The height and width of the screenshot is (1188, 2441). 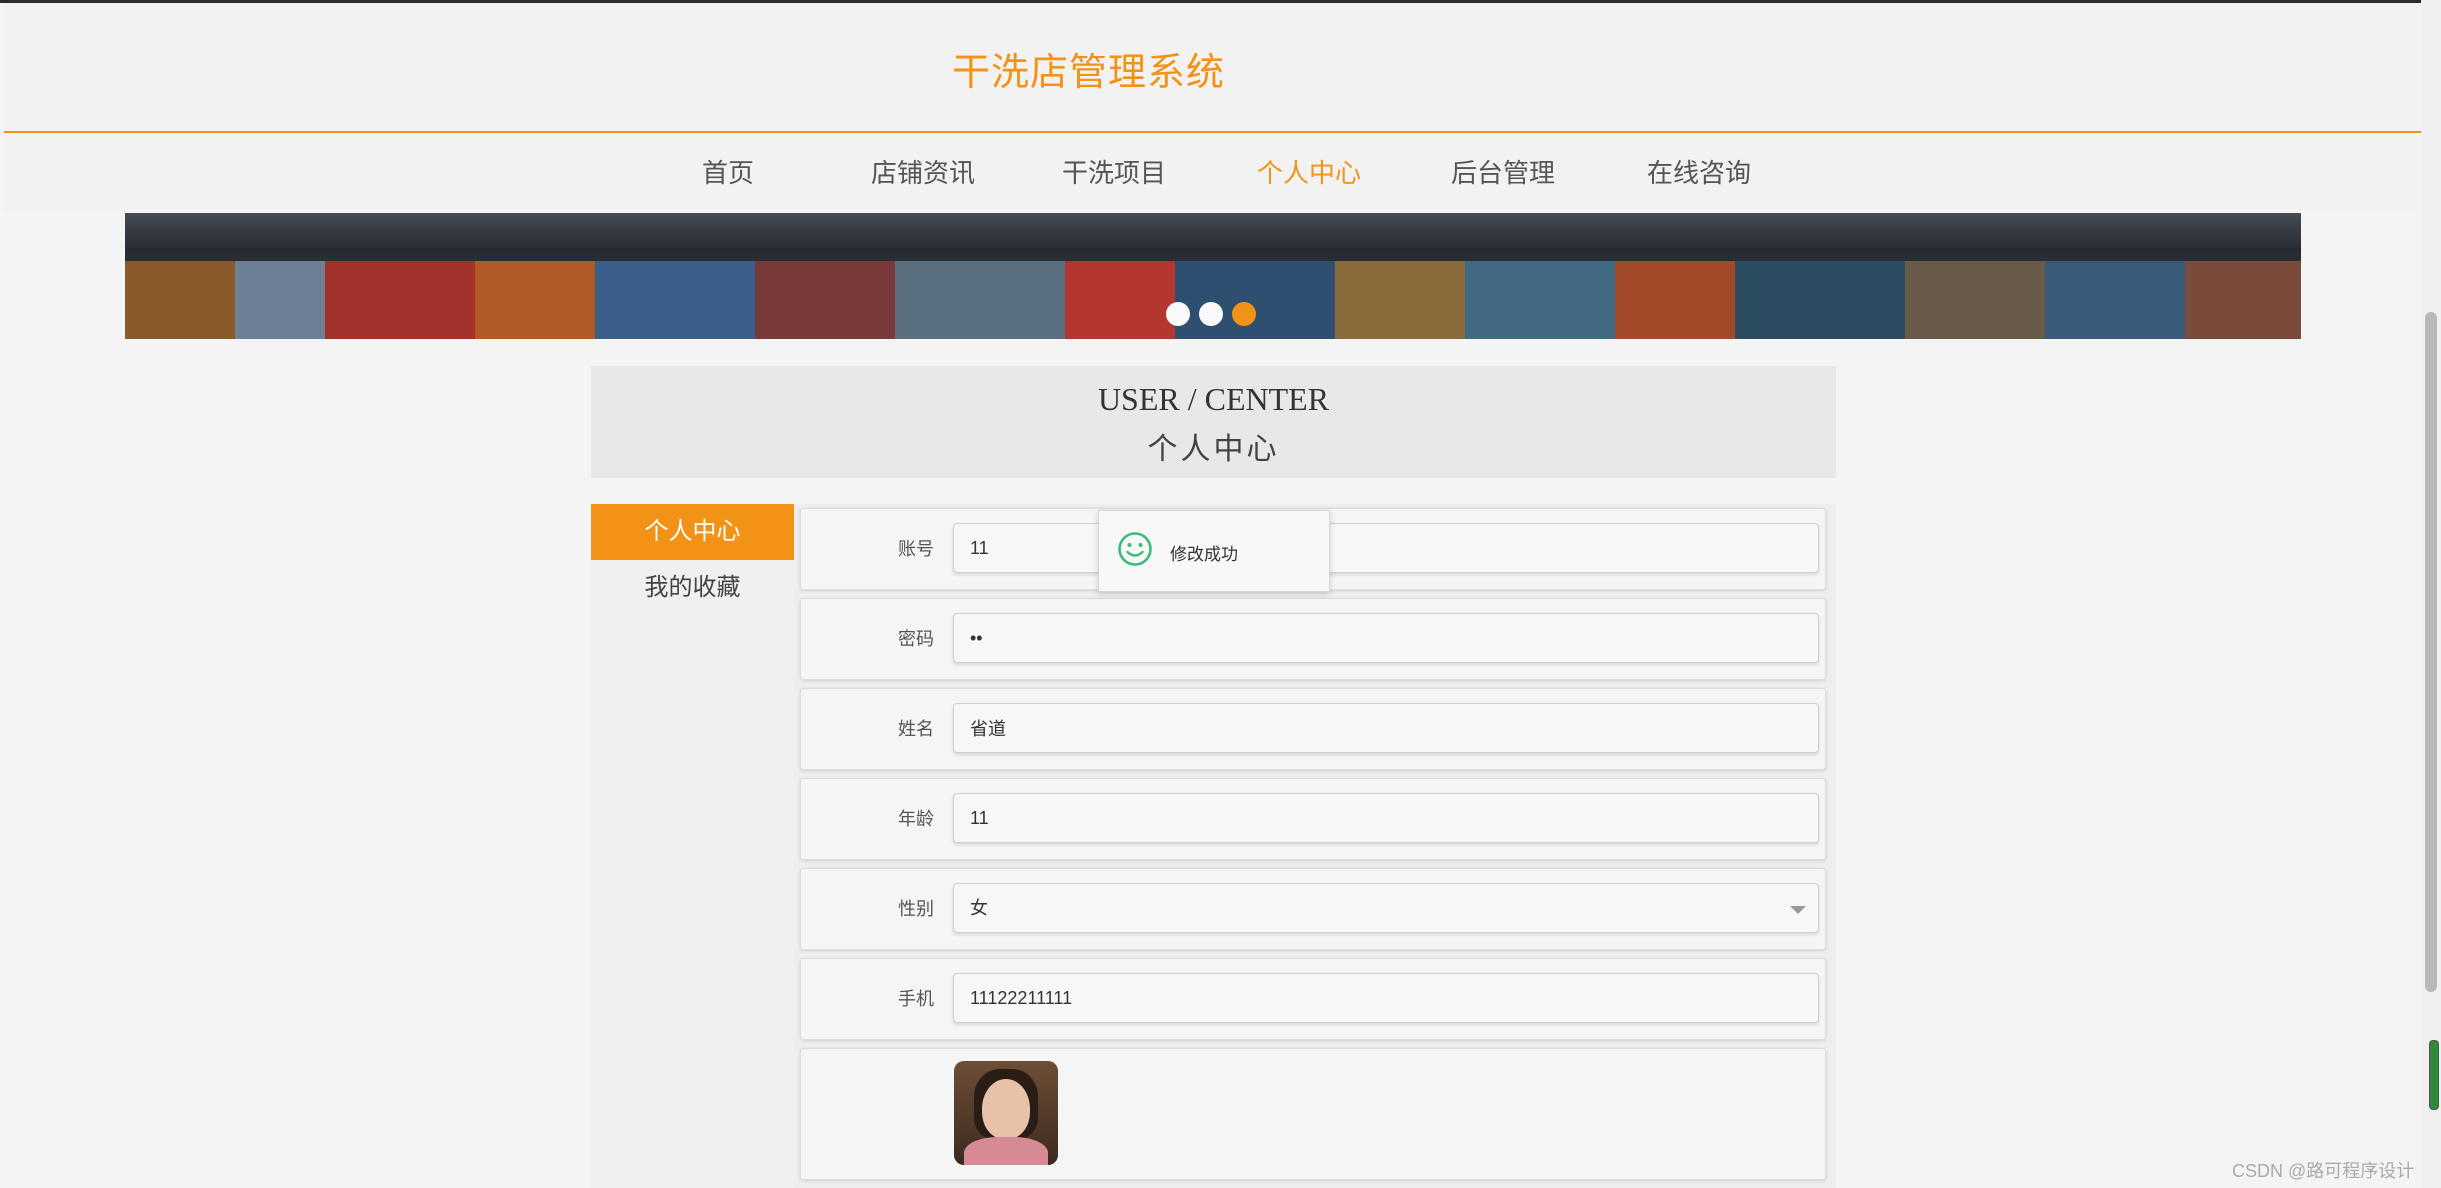 I want to click on scrollbar-thumb, so click(x=2431, y=652).